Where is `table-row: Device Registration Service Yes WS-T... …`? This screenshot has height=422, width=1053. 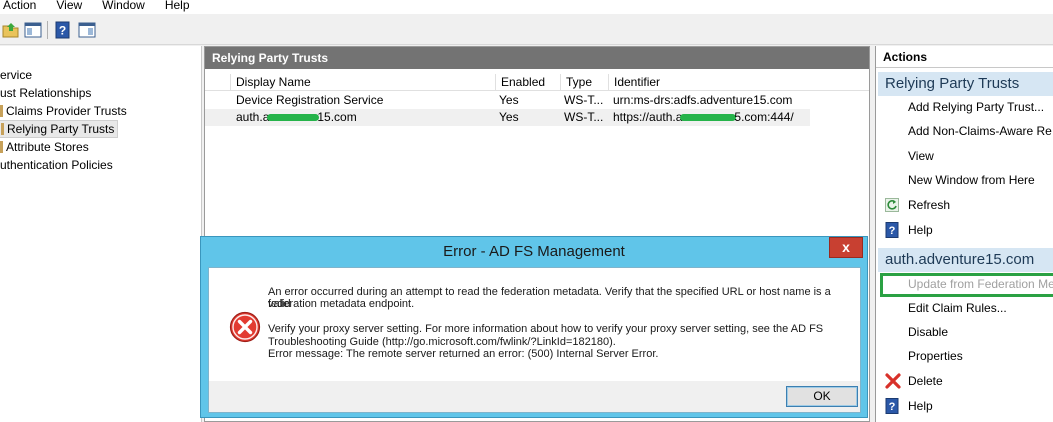 table-row: Device Registration Service Yes WS-T... … is located at coordinates (507, 100).